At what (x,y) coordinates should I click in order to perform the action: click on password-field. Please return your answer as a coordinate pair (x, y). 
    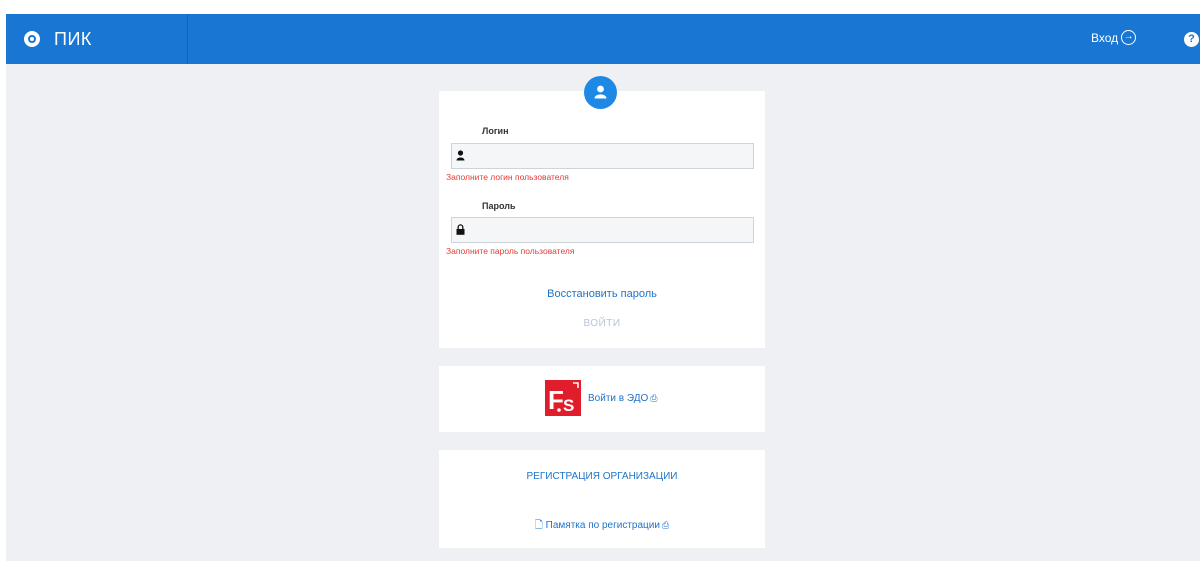
    Looking at the image, I should click on (602, 230).